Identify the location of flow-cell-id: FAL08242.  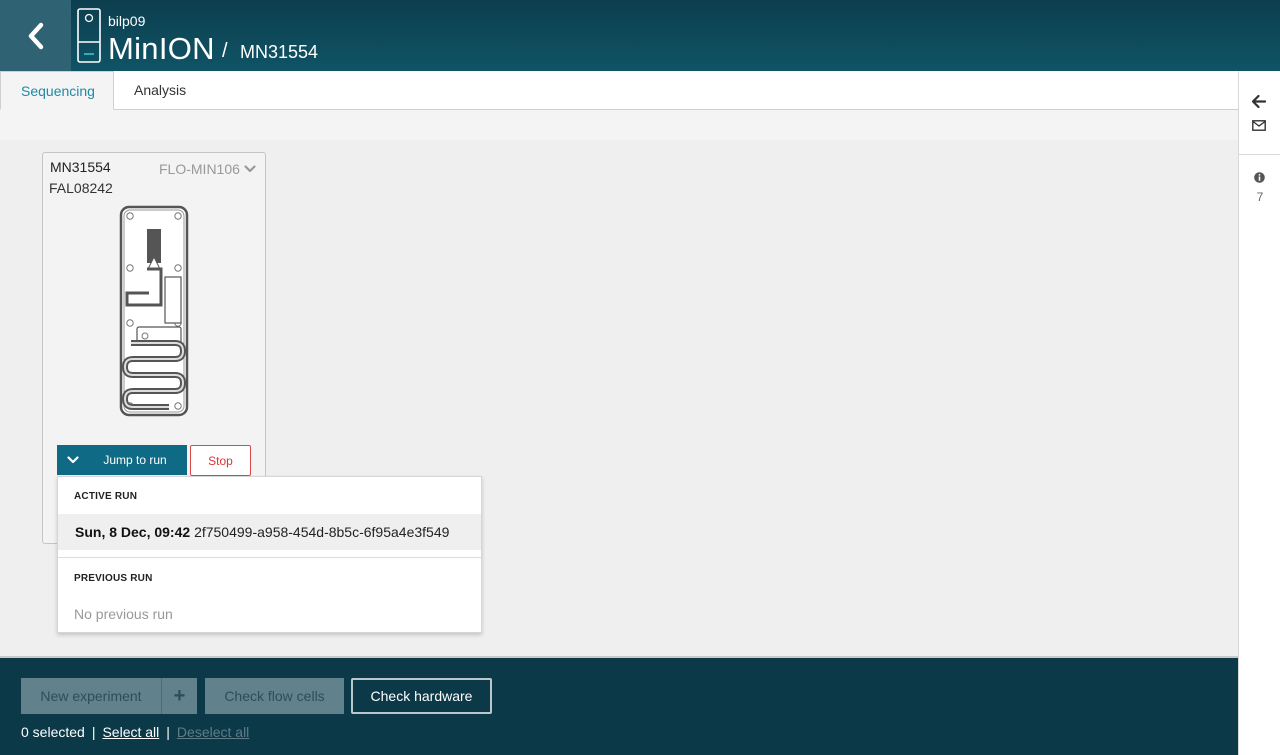
(81, 188).